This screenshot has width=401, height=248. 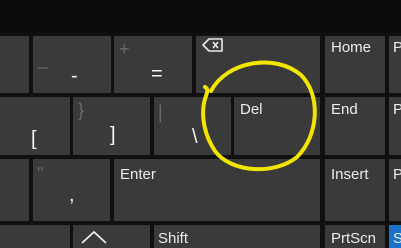 I want to click on key-prtscn: PrtScn, so click(x=355, y=236).